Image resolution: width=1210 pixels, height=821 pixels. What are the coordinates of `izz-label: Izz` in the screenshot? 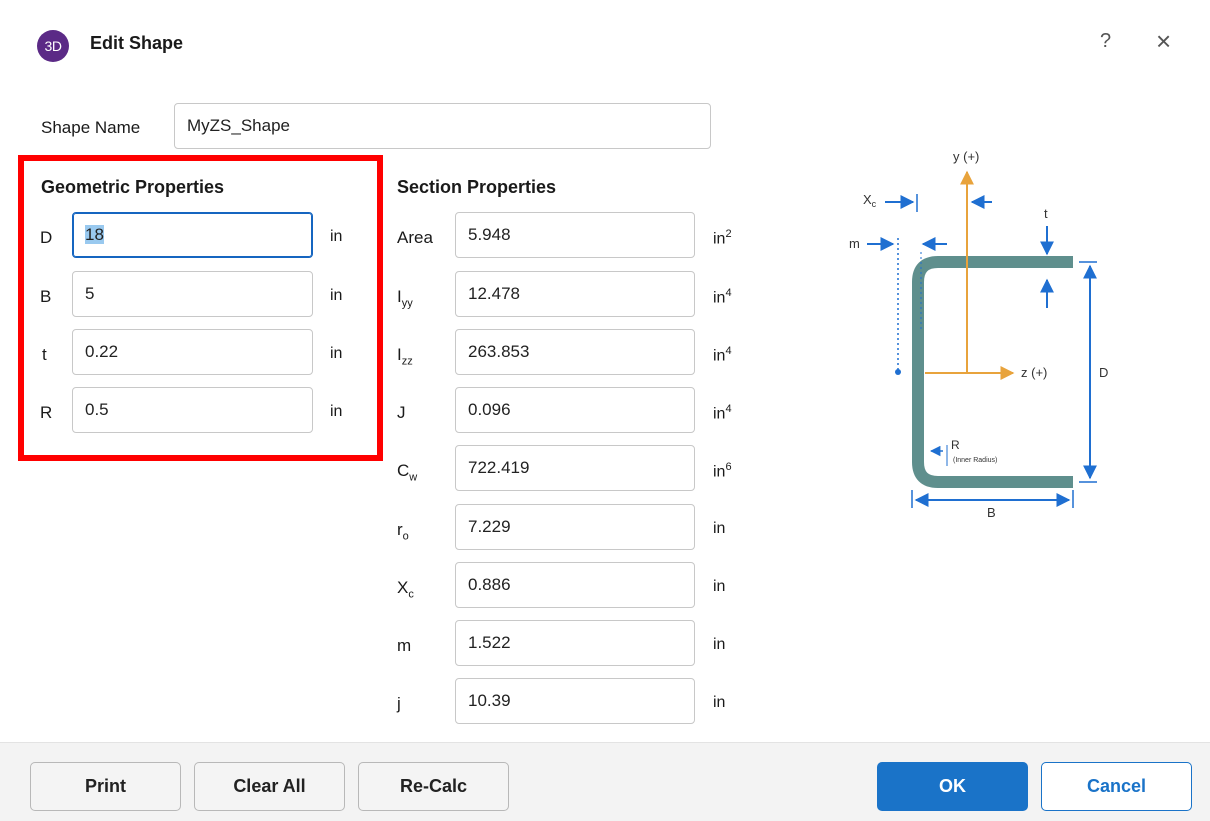 It's located at (405, 356).